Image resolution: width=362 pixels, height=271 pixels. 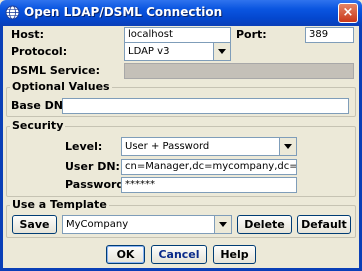 What do you see at coordinates (239, 71) in the screenshot?
I see `dsml-service-input` at bounding box center [239, 71].